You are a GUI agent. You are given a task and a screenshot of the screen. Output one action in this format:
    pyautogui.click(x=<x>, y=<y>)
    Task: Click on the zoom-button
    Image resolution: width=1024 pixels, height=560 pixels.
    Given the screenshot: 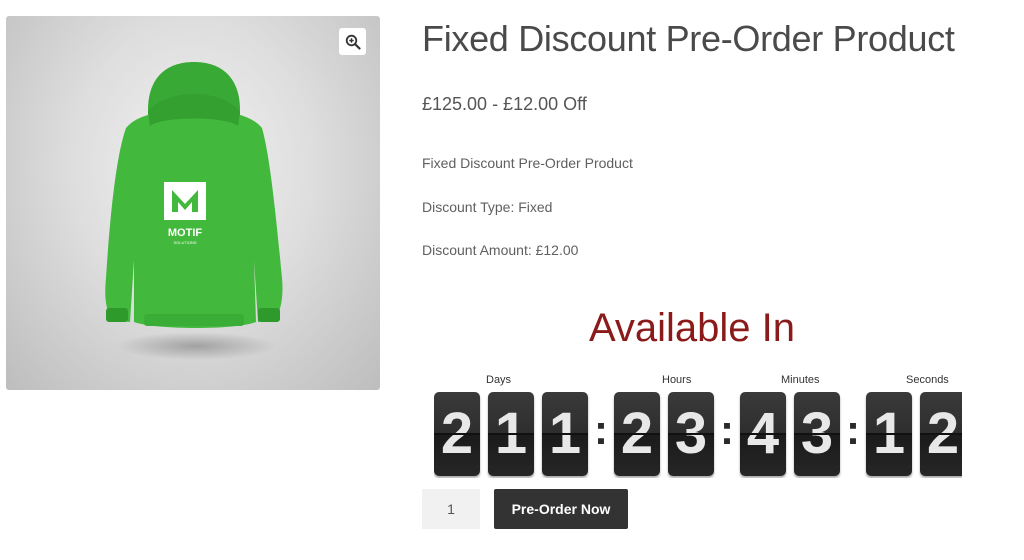 What is the action you would take?
    pyautogui.click(x=352, y=41)
    